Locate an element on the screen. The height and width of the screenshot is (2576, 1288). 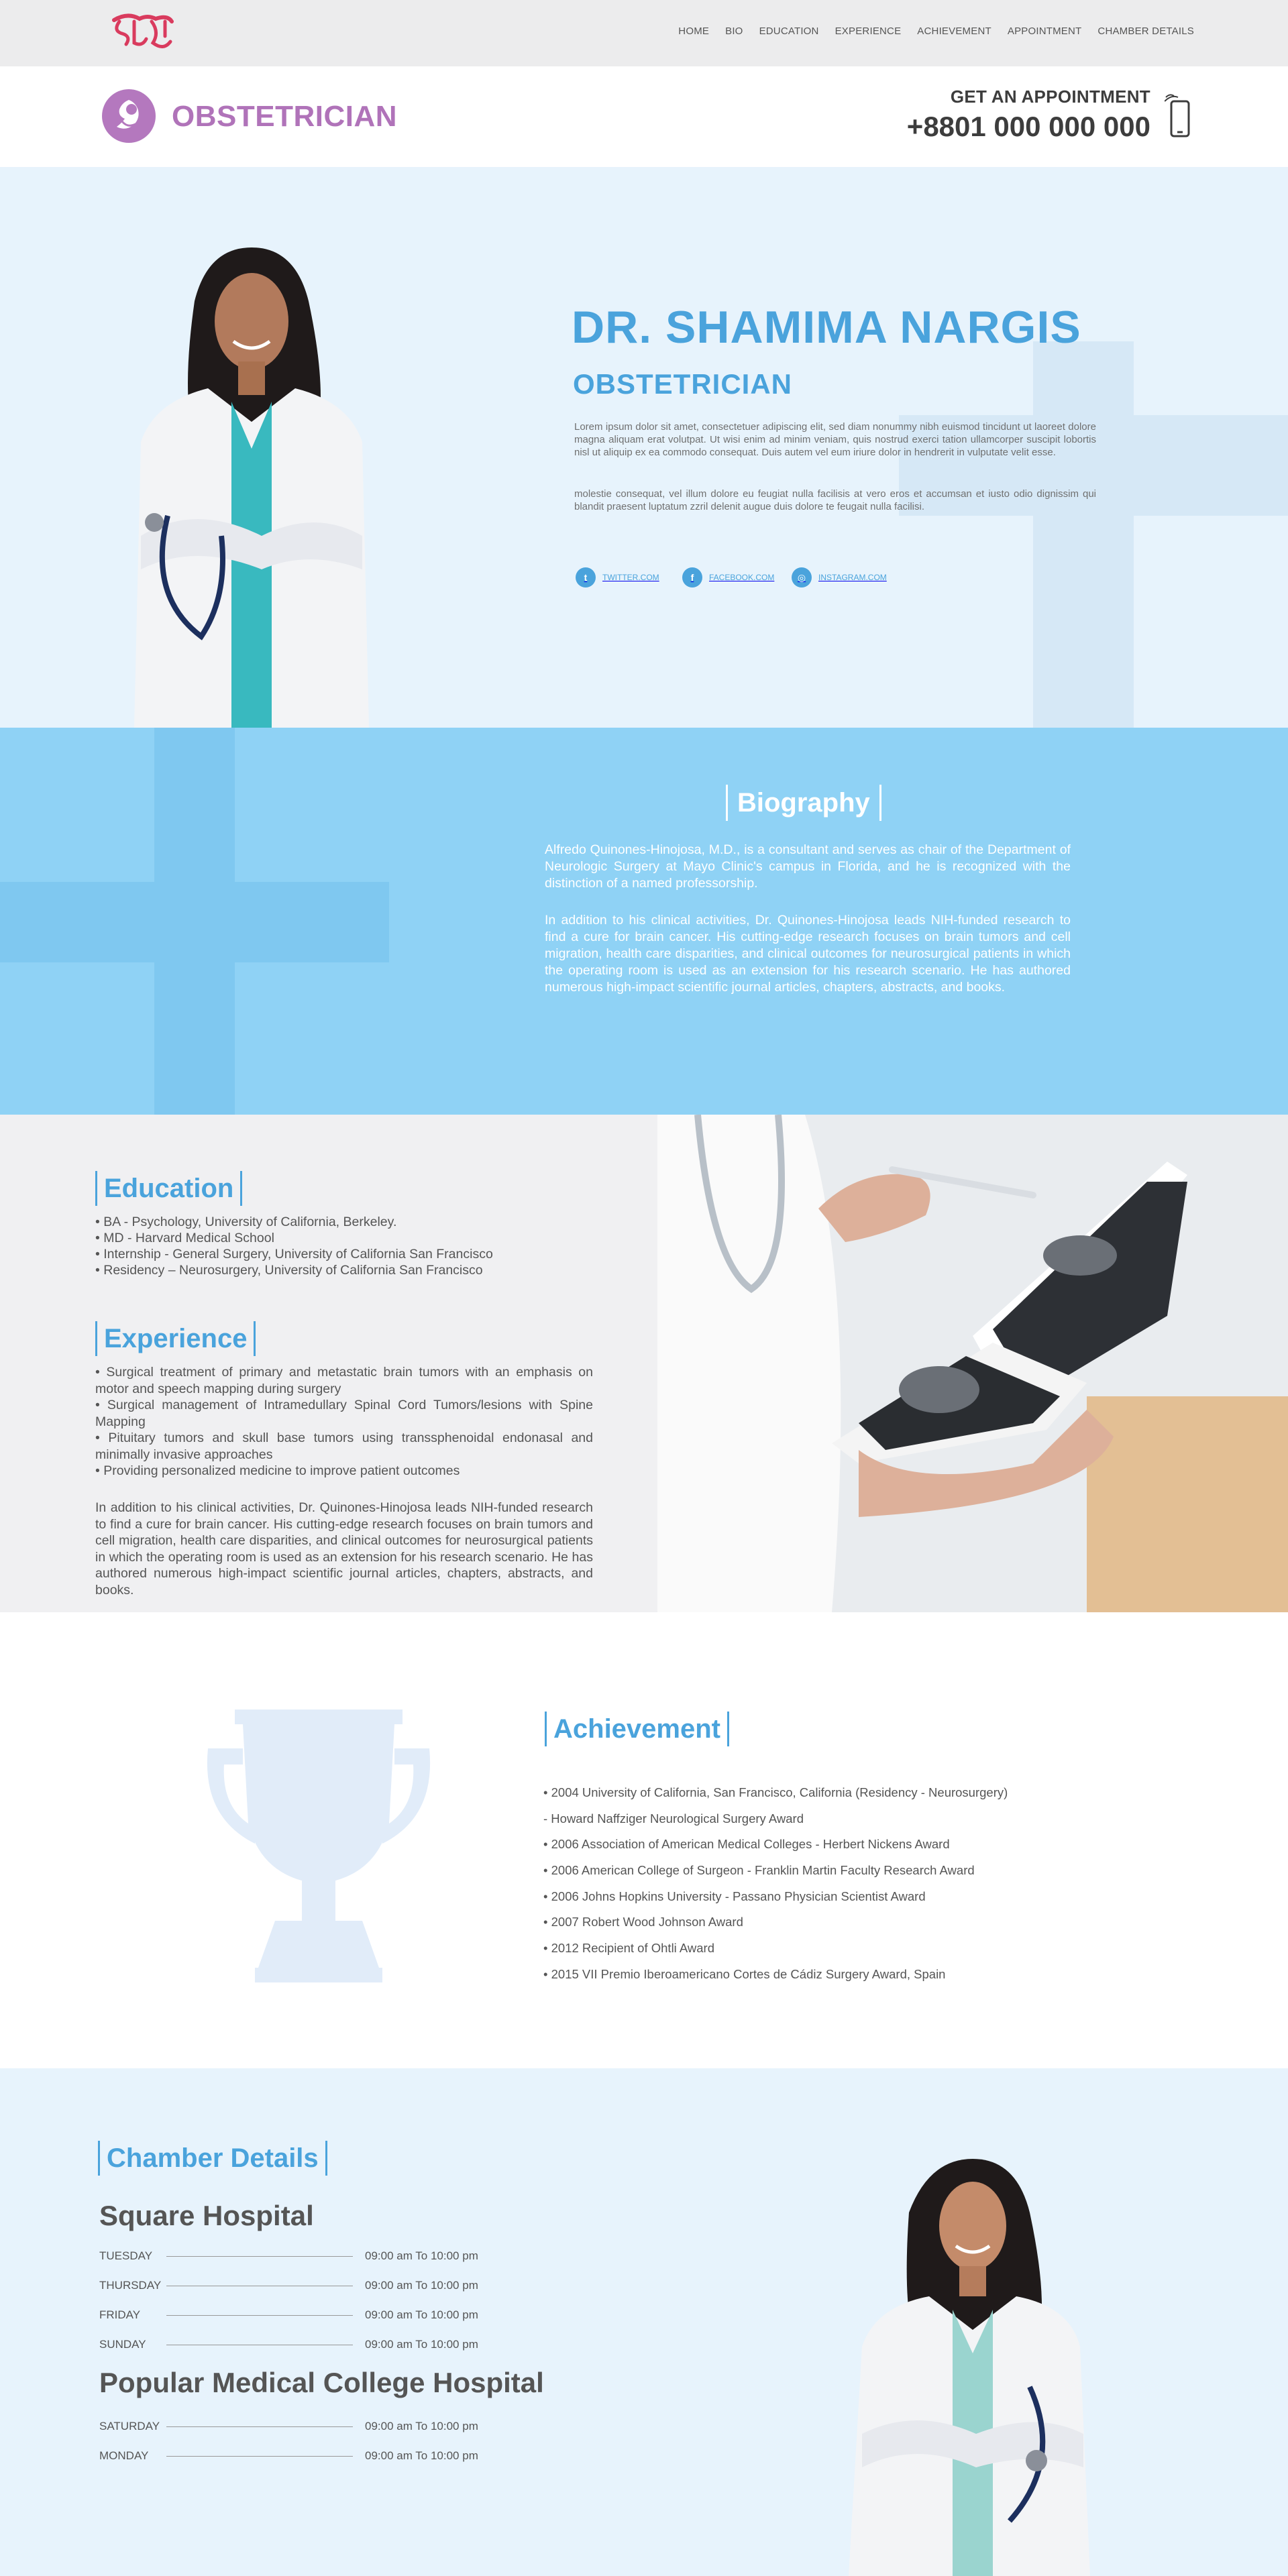
hospital-name: Square Hospital is located at coordinates (206, 2215).